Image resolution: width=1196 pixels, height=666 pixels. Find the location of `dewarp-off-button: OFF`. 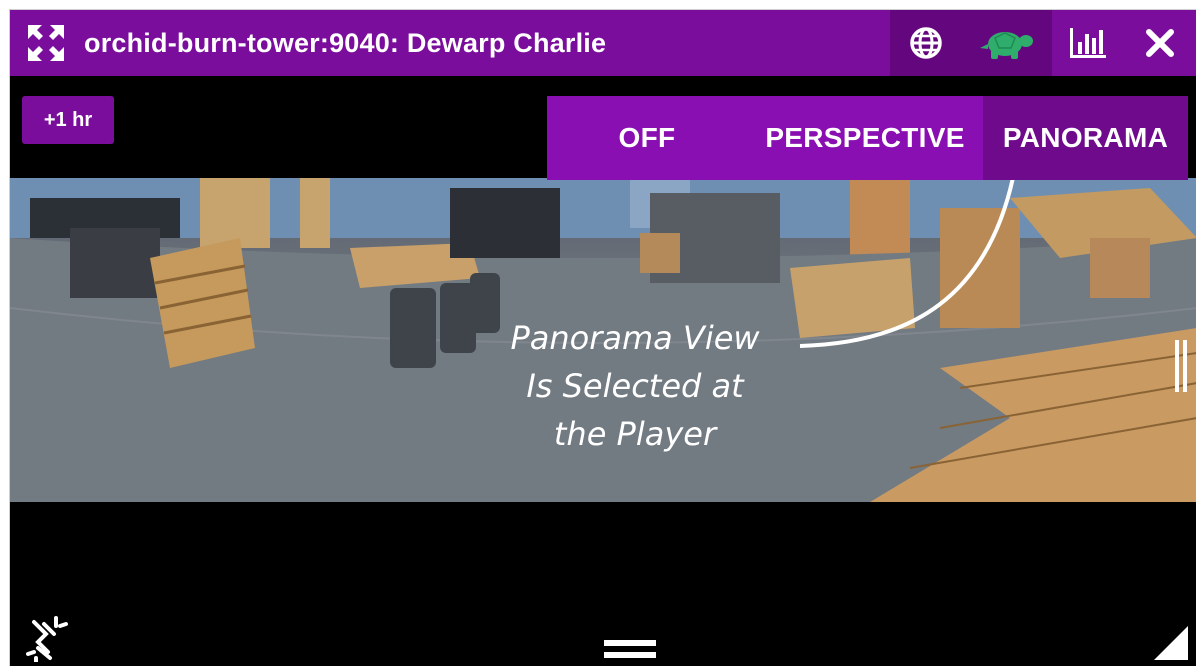

dewarp-off-button: OFF is located at coordinates (647, 138).